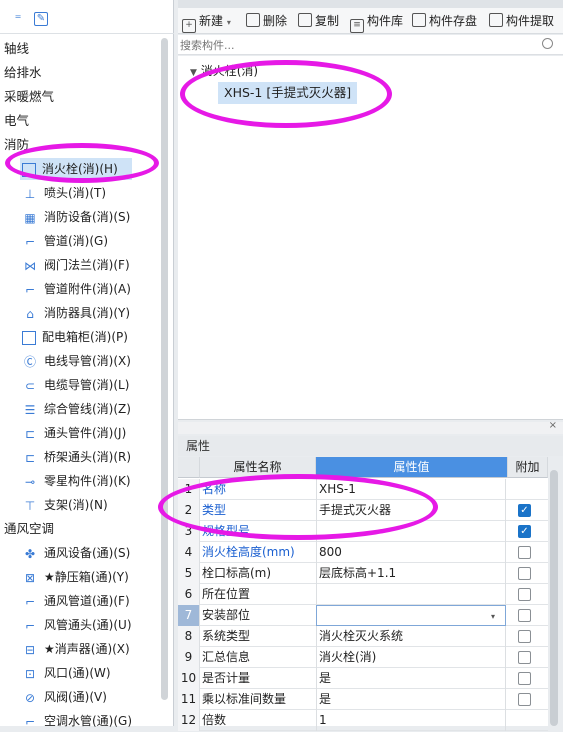  Describe the element at coordinates (64, 697) in the screenshot. I see `tree-item-air-damper: ⊘ 风阀(通)(V)` at that location.